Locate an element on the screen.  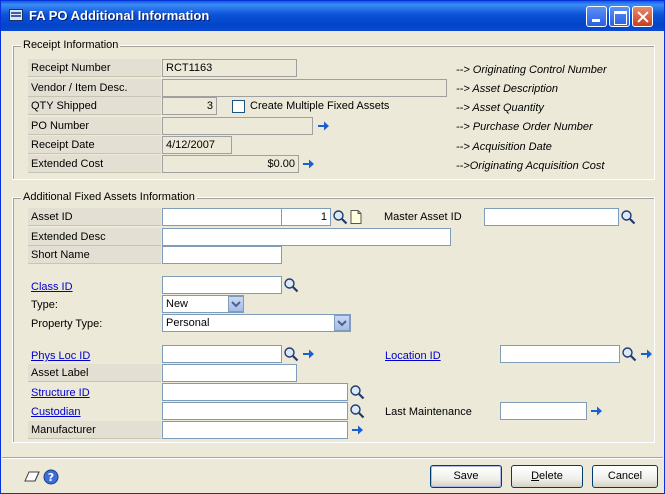
phys-loc-id-input is located at coordinates (222, 354).